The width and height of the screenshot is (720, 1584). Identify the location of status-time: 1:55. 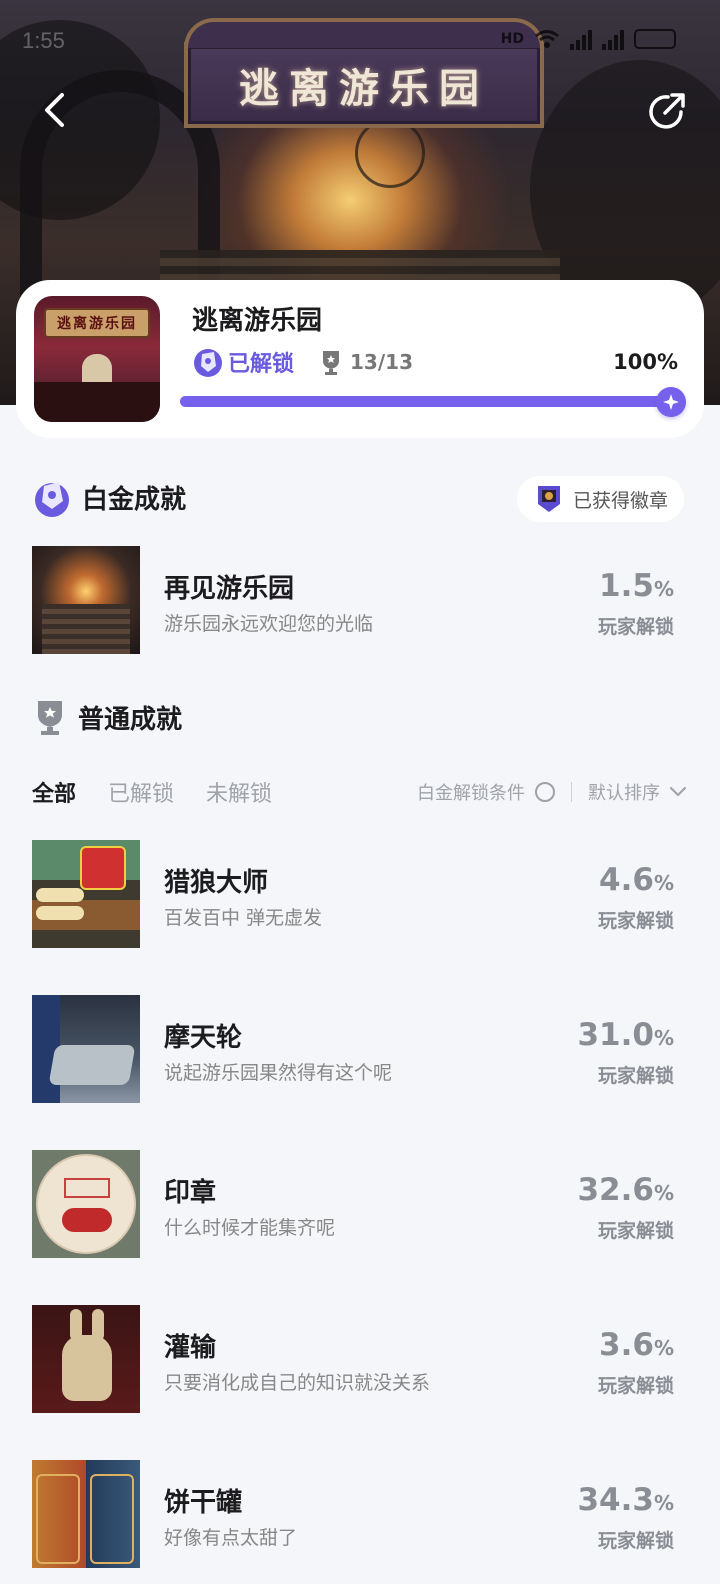
(43, 40).